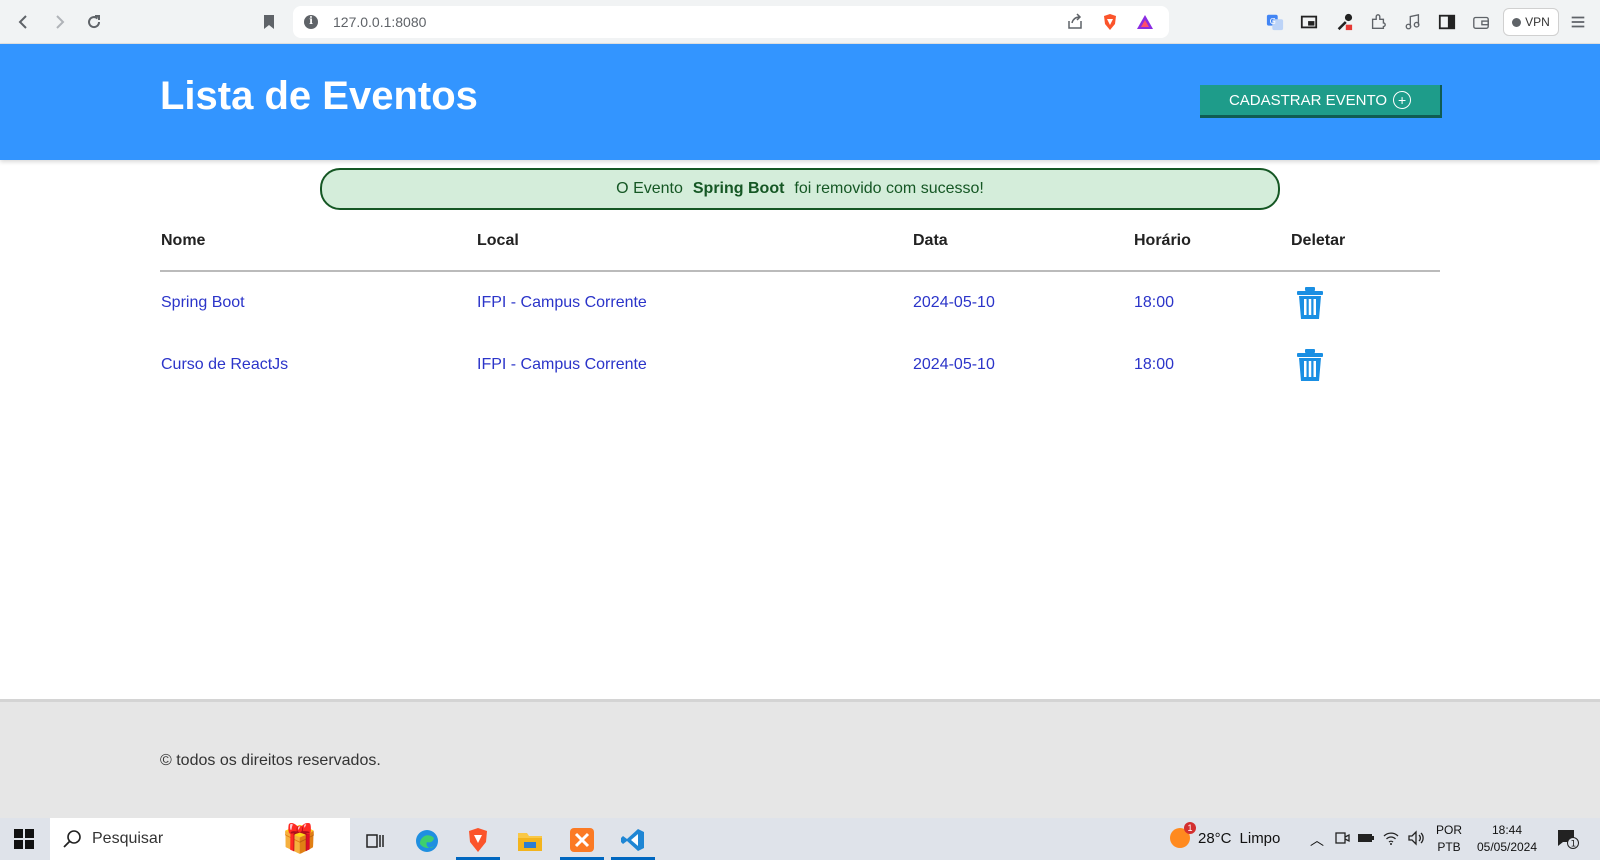 This screenshot has width=1600, height=860. I want to click on weather-badge: 1, so click(1190, 828).